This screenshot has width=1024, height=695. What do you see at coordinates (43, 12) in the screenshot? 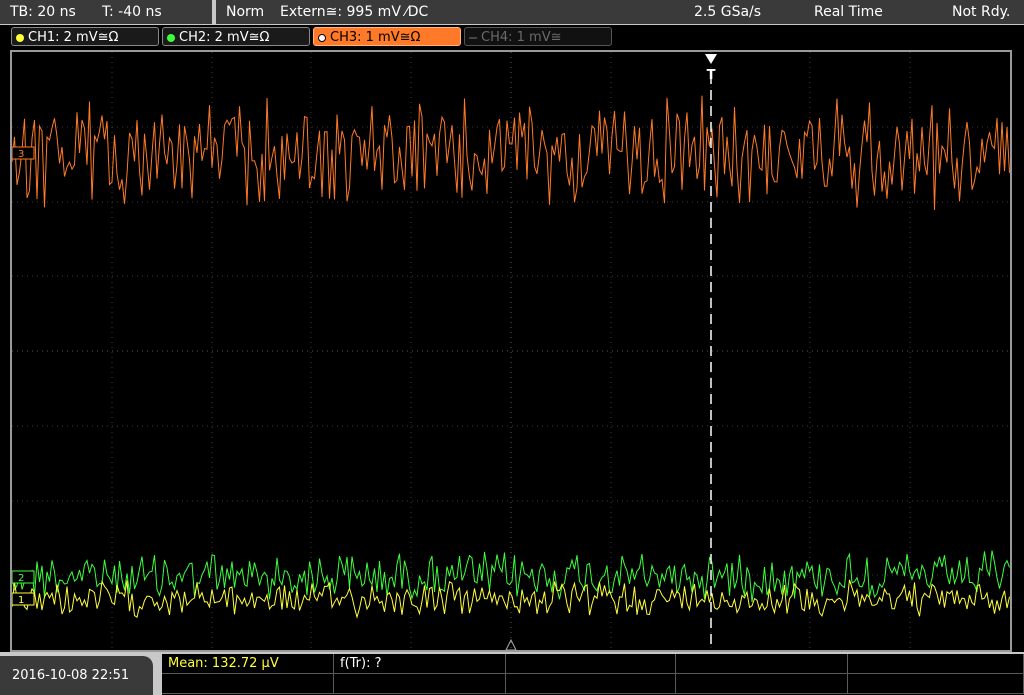
I see `timebase-label: TB: 20 ns` at bounding box center [43, 12].